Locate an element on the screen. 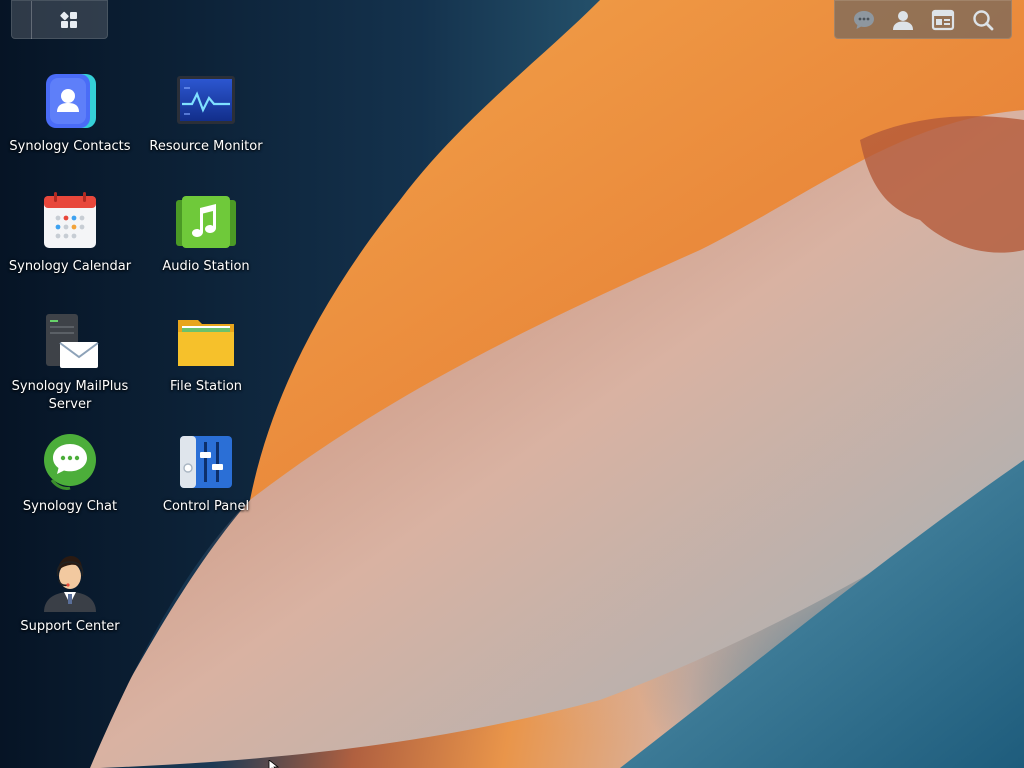 This screenshot has height=768, width=1024. control-panel-icon is located at coordinates (206, 462).